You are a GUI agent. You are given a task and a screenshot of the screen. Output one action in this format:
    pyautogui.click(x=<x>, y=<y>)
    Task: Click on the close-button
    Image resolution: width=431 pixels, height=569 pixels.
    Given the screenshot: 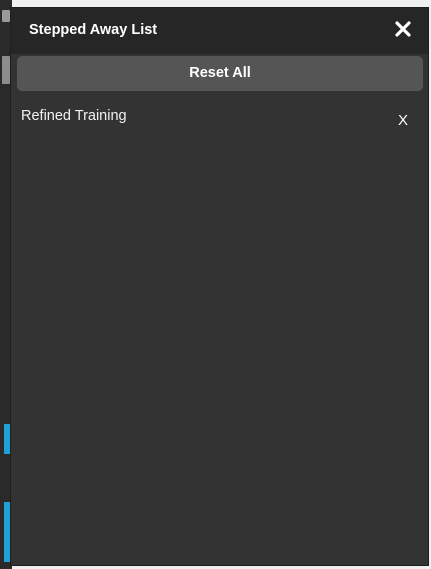 What is the action you would take?
    pyautogui.click(x=403, y=29)
    